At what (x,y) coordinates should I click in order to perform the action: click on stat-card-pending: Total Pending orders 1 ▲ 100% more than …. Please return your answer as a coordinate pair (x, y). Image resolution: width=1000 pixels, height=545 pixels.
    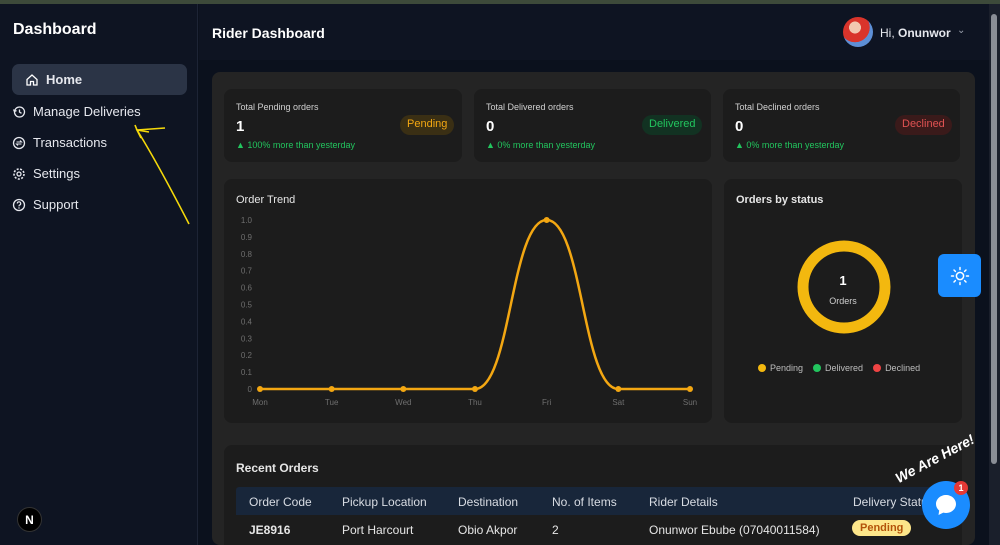
    Looking at the image, I should click on (343, 125).